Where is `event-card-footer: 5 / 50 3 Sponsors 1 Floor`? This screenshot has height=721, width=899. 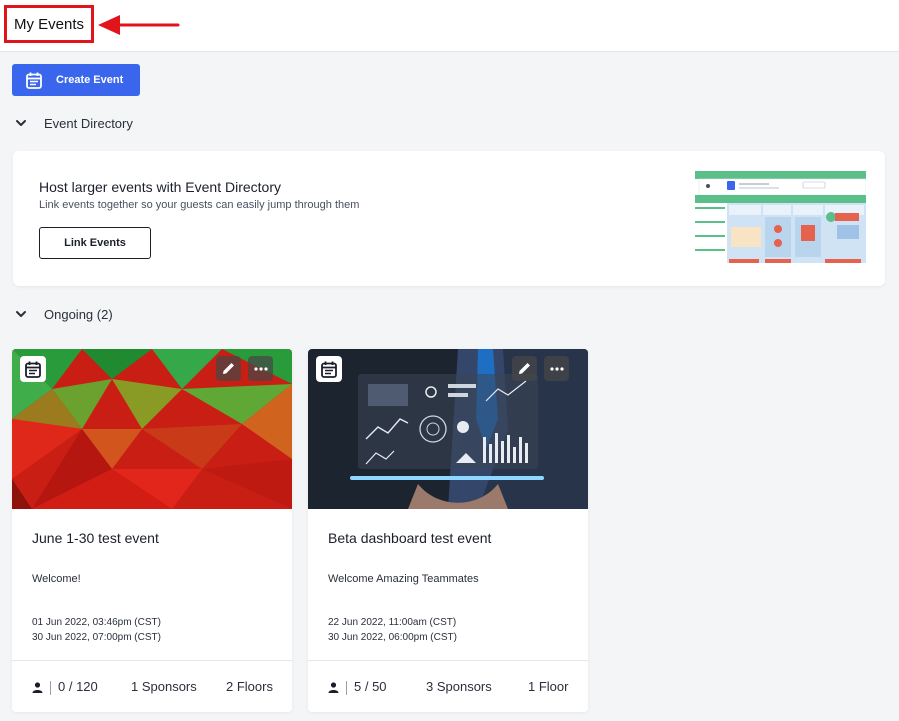
event-card-footer: 5 / 50 3 Sponsors 1 Floor is located at coordinates (448, 686).